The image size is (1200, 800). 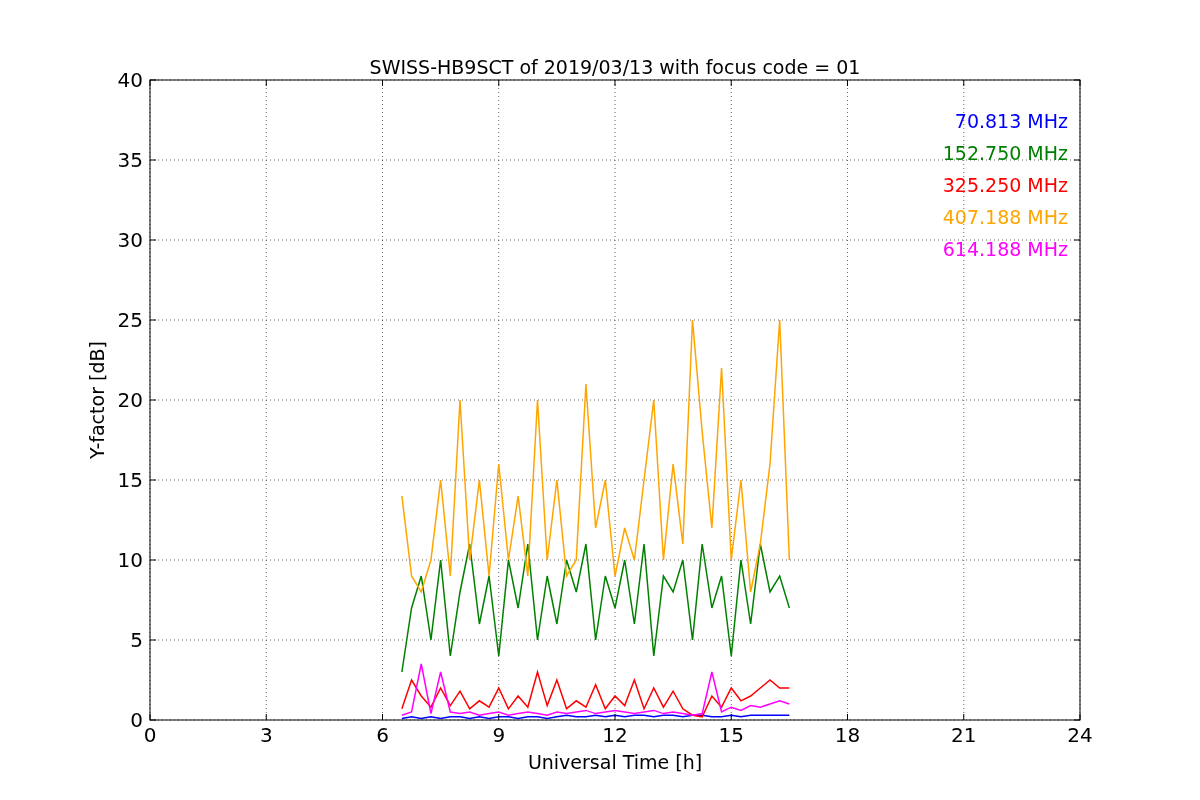 I want to click on tick-label: 9, so click(x=499, y=735).